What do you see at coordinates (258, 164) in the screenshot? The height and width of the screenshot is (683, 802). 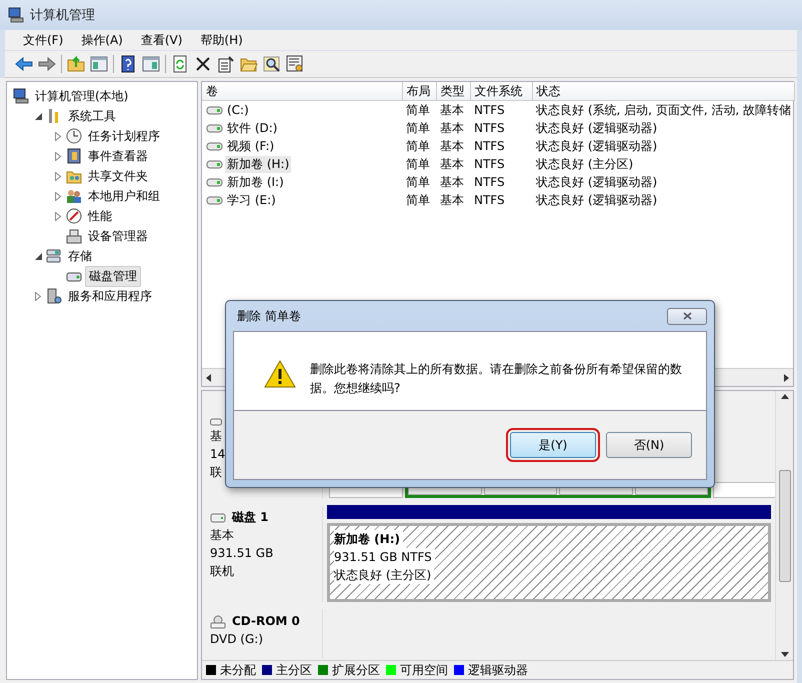 I see `volume-name: 新加卷 (H:)` at bounding box center [258, 164].